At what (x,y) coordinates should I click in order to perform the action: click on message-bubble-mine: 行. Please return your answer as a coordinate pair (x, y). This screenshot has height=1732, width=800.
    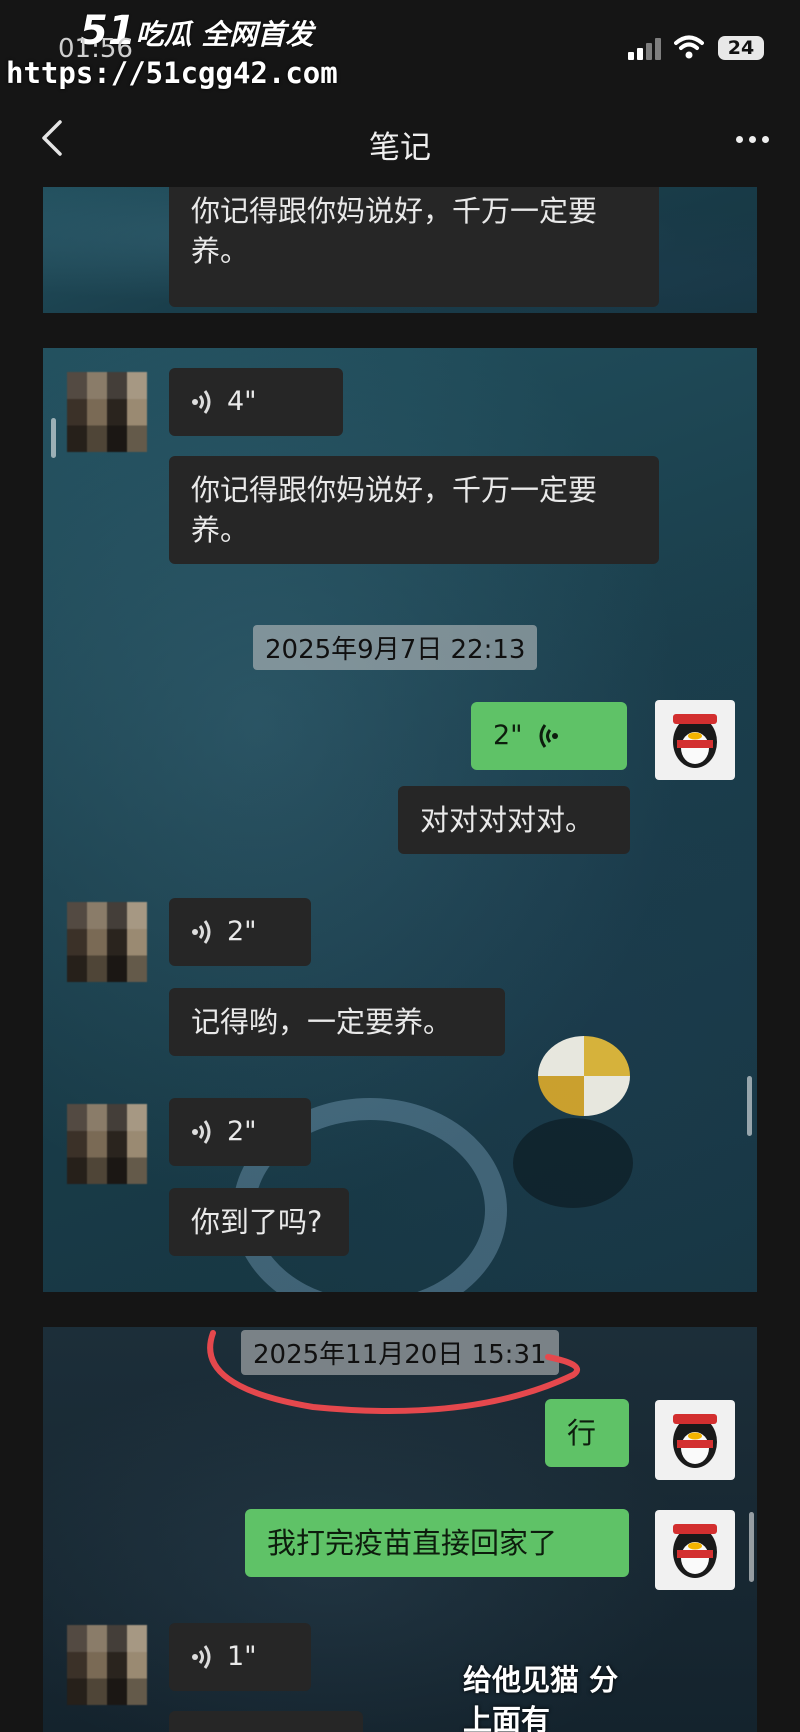
    Looking at the image, I should click on (587, 1433).